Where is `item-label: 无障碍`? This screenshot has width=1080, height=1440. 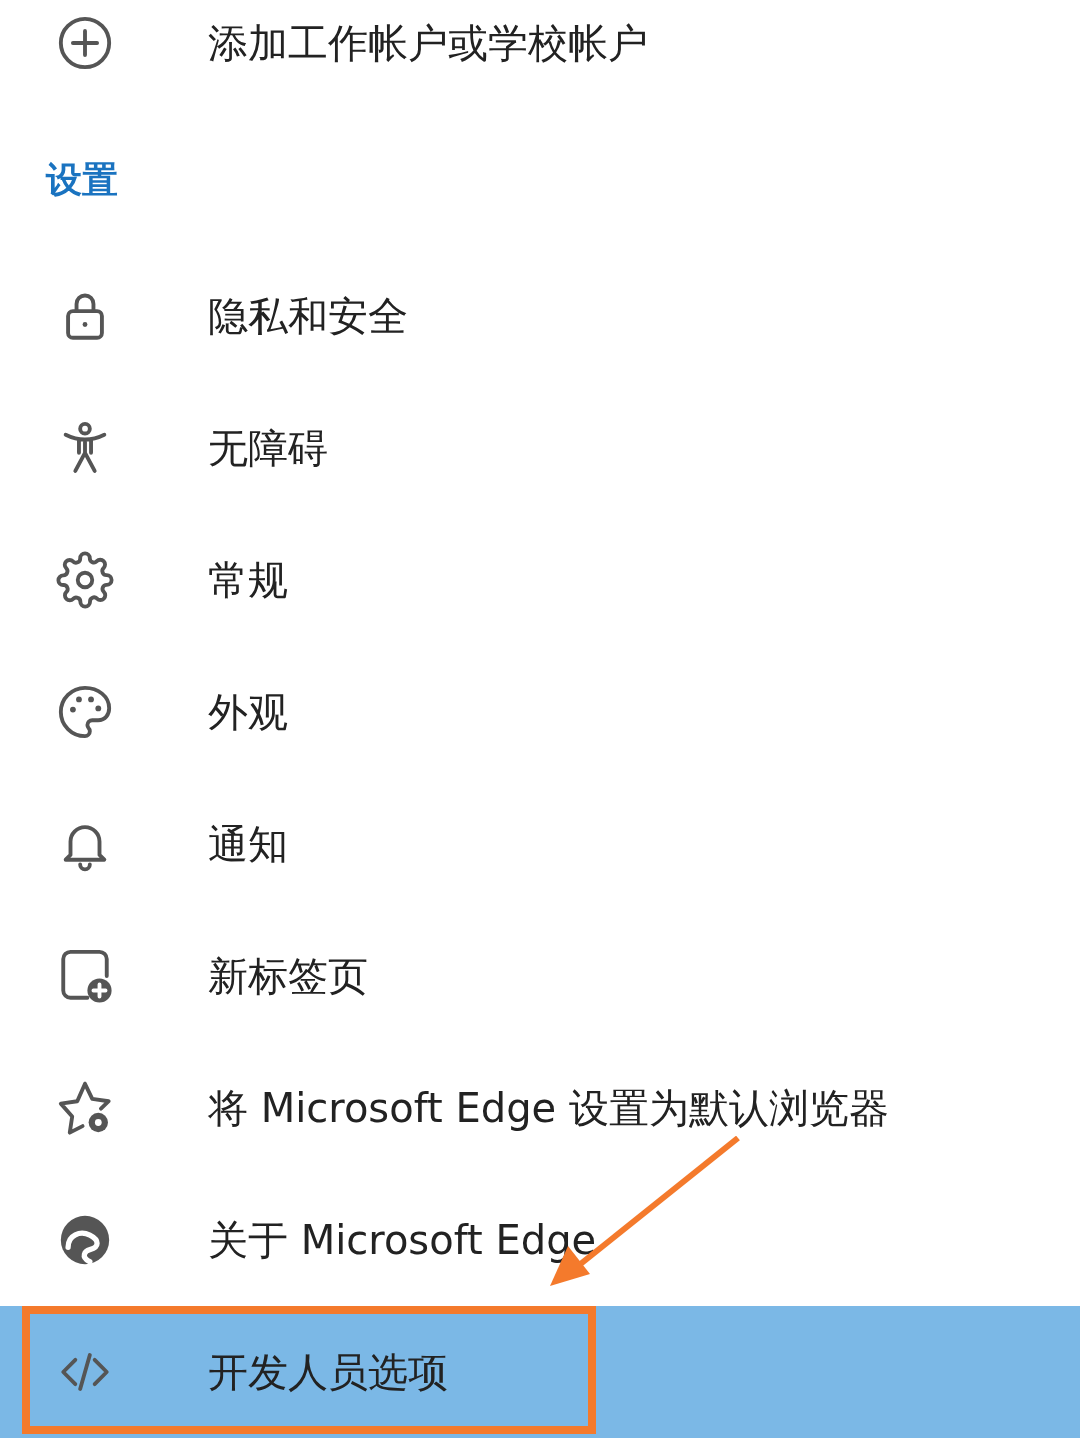 item-label: 无障碍 is located at coordinates (268, 448).